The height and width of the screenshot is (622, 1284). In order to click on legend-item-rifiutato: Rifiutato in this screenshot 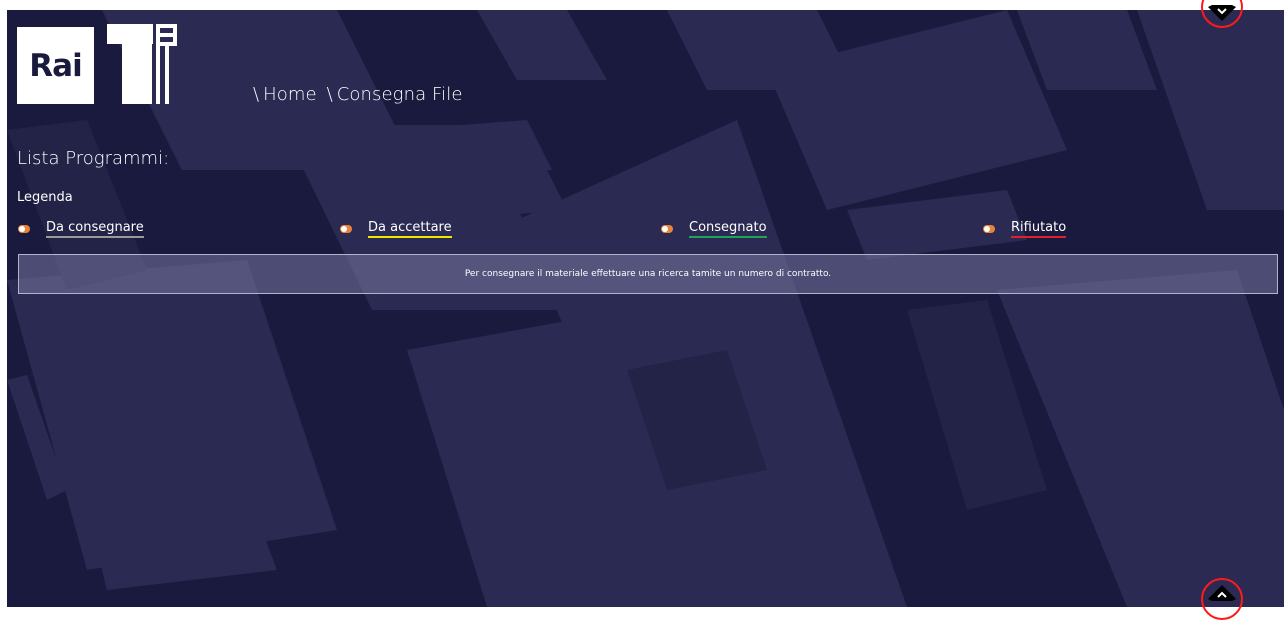, I will do `click(1025, 229)`.